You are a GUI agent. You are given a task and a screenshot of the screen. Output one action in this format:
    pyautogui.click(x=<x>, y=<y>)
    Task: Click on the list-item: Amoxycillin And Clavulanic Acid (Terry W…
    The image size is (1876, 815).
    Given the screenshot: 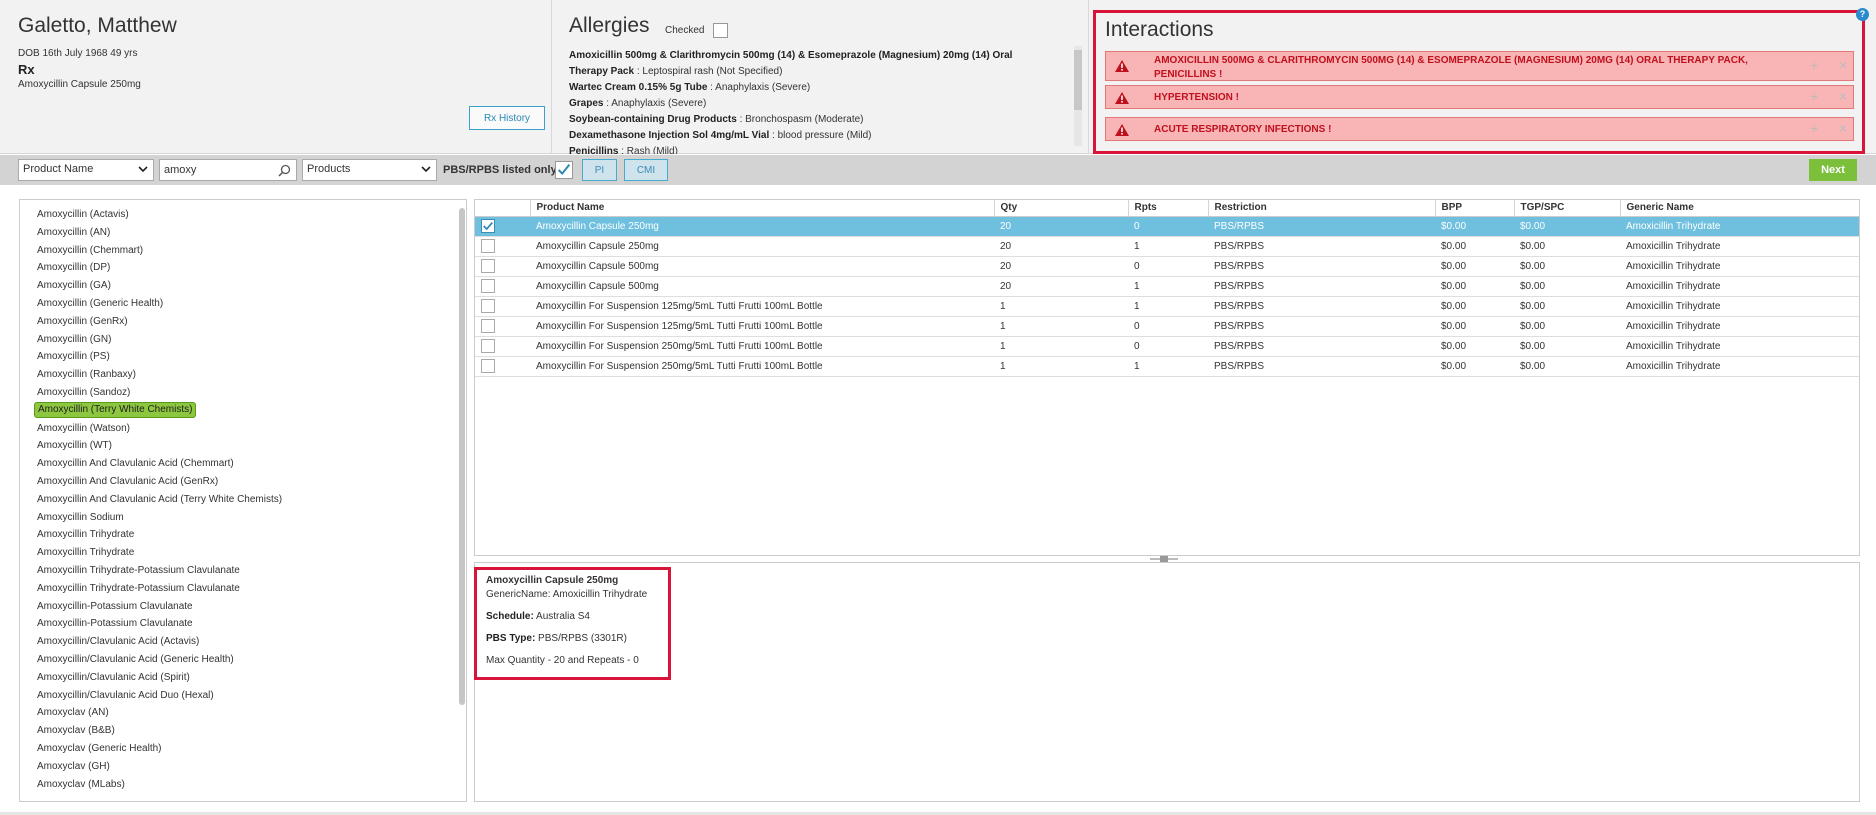 What is the action you would take?
    pyautogui.click(x=159, y=500)
    